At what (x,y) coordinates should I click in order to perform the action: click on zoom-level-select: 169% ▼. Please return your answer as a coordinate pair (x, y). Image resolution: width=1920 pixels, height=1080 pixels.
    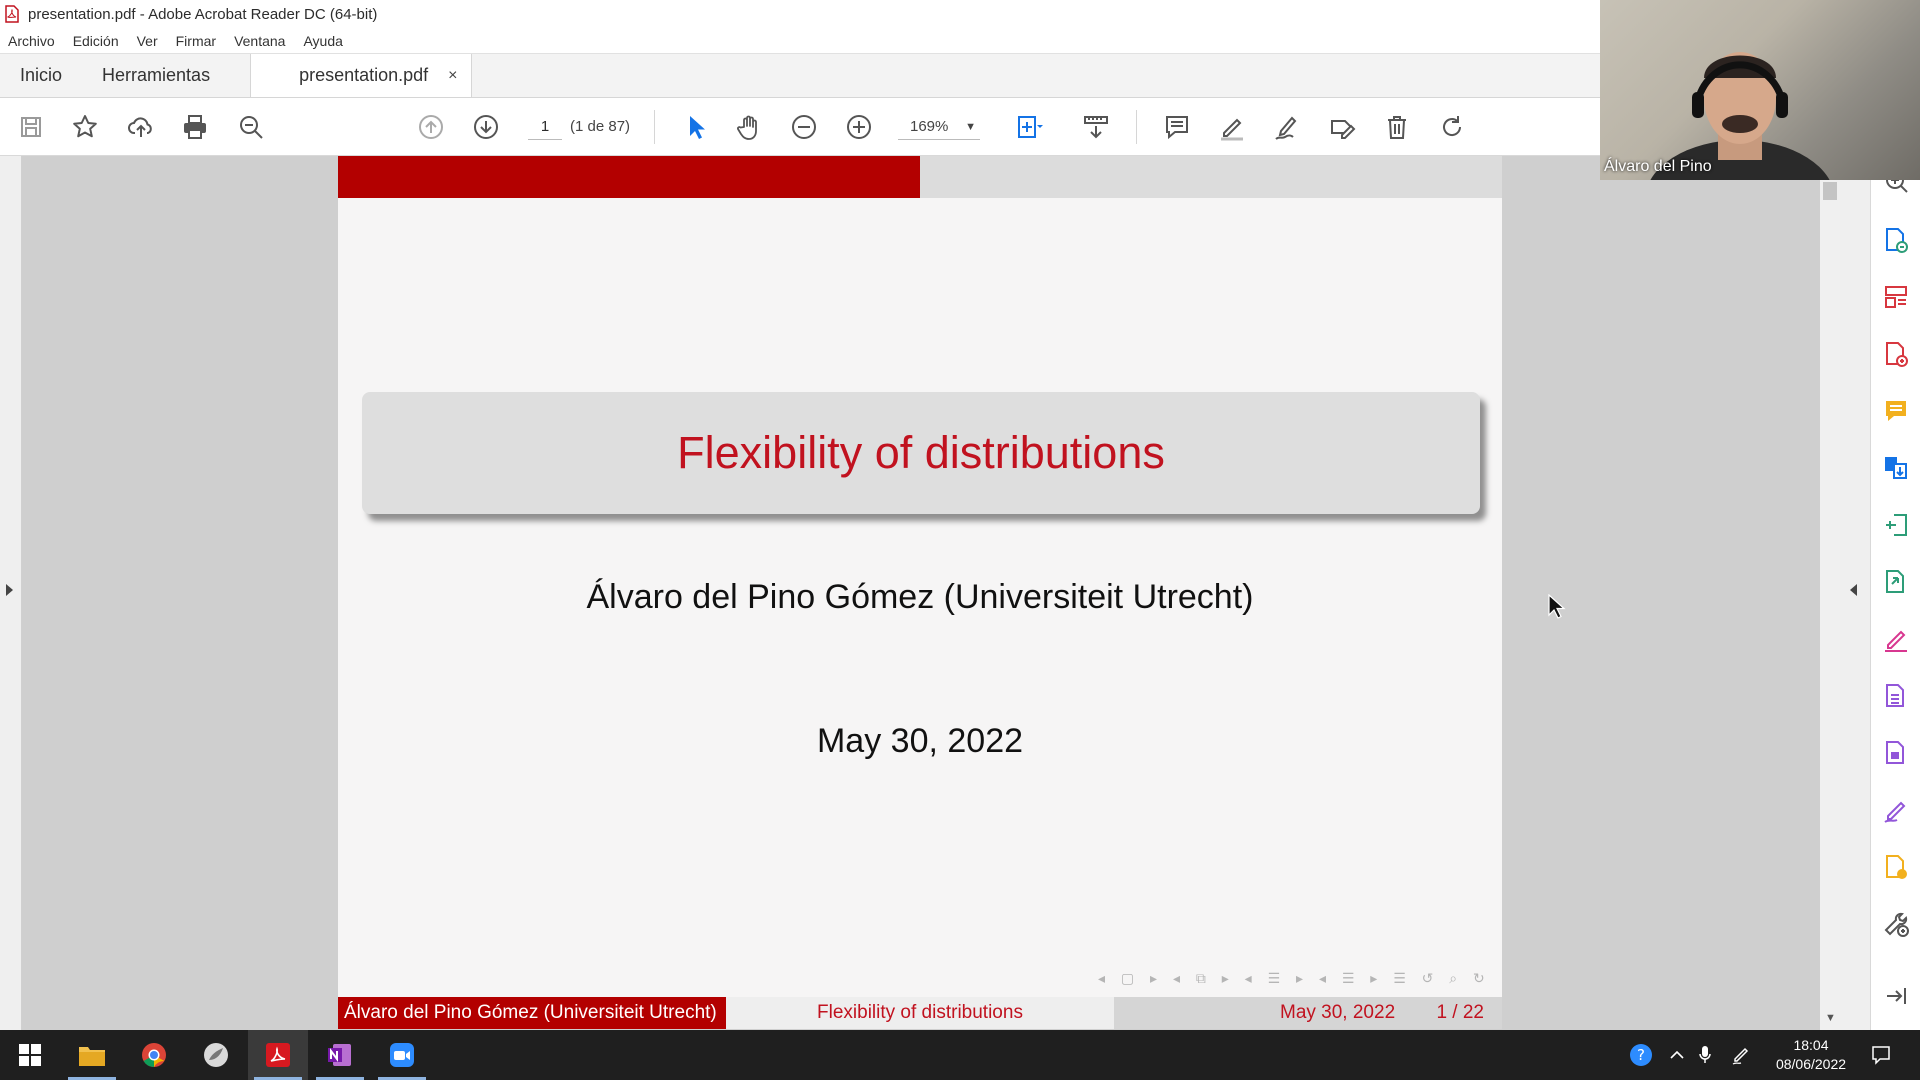
    Looking at the image, I should click on (939, 127).